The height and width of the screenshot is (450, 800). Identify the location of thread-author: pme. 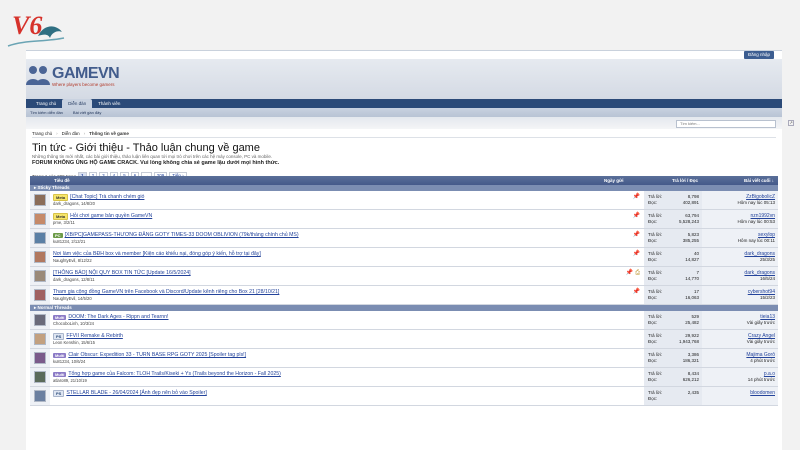
(57, 222).